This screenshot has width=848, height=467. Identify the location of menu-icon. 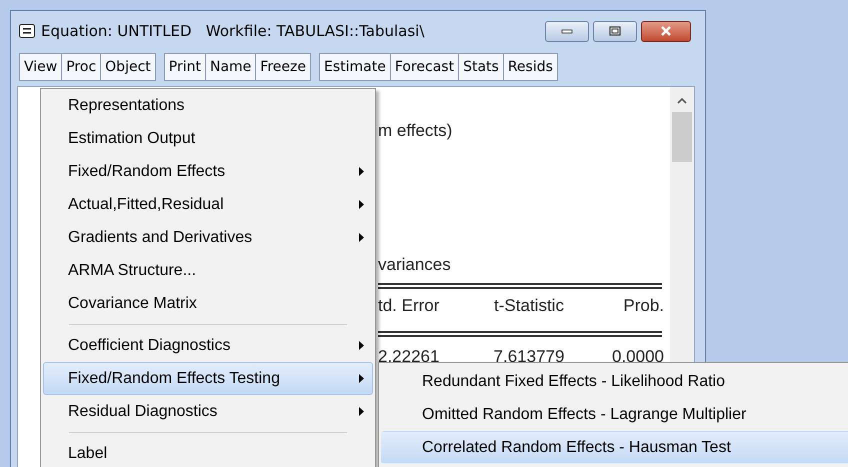
(27, 31).